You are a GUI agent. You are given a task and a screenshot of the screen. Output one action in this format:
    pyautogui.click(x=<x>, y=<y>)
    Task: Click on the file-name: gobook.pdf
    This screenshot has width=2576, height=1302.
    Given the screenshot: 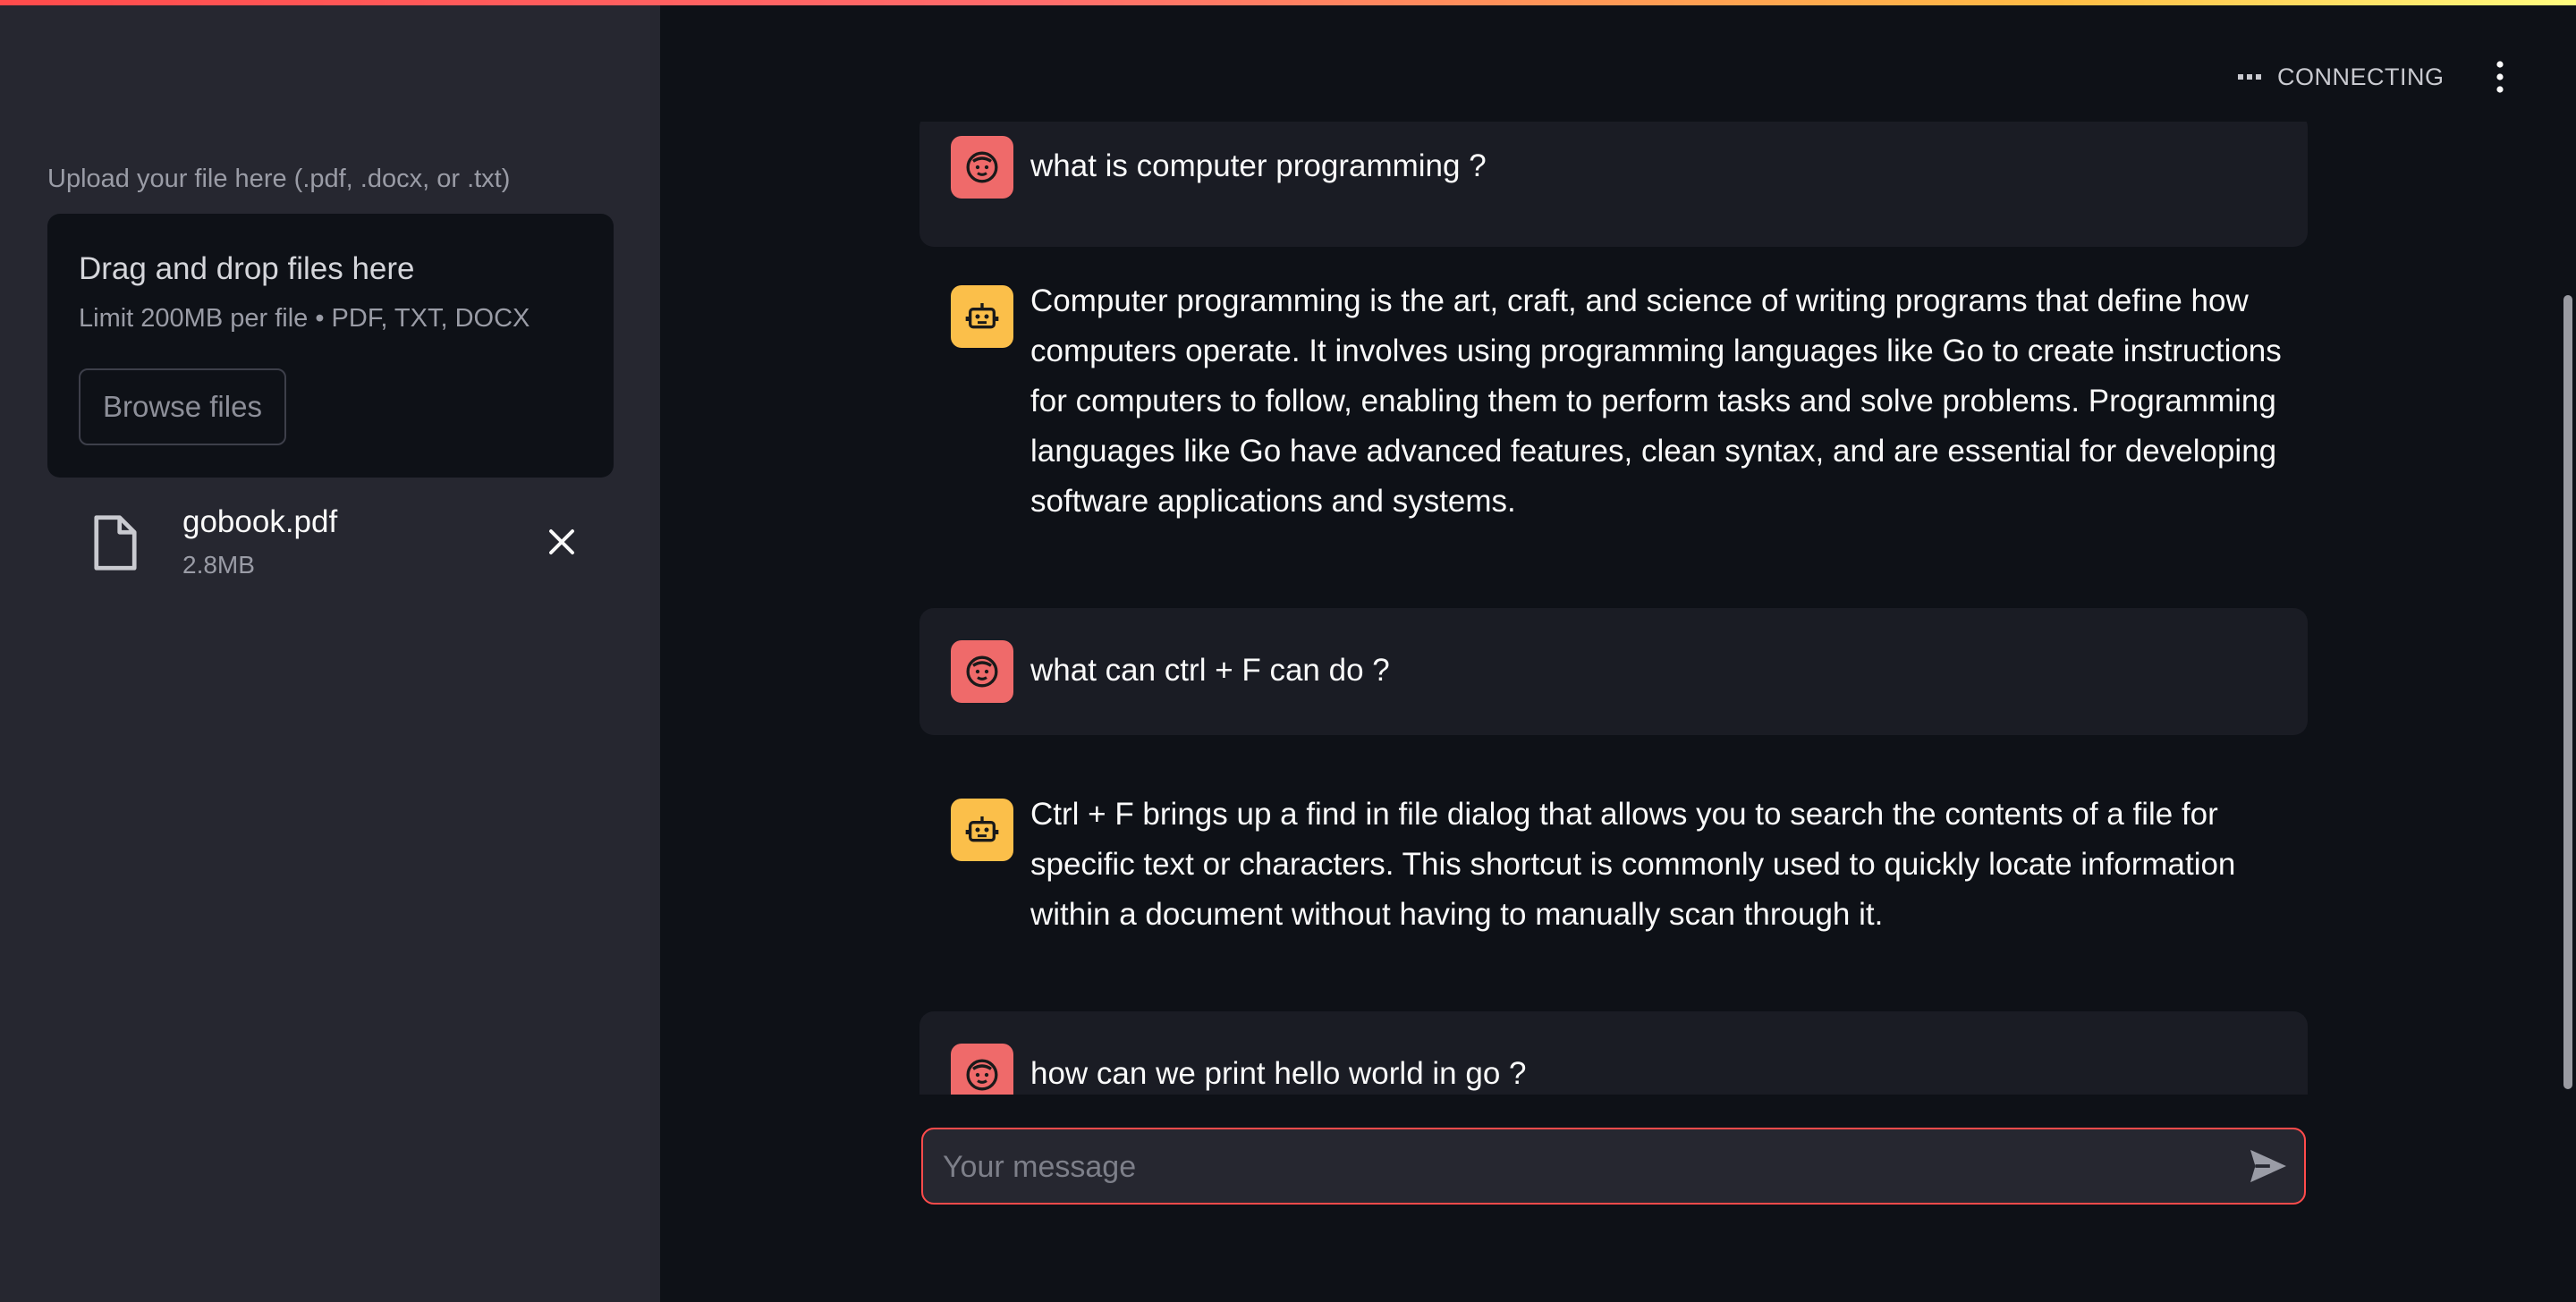 What is the action you would take?
    pyautogui.click(x=260, y=521)
    